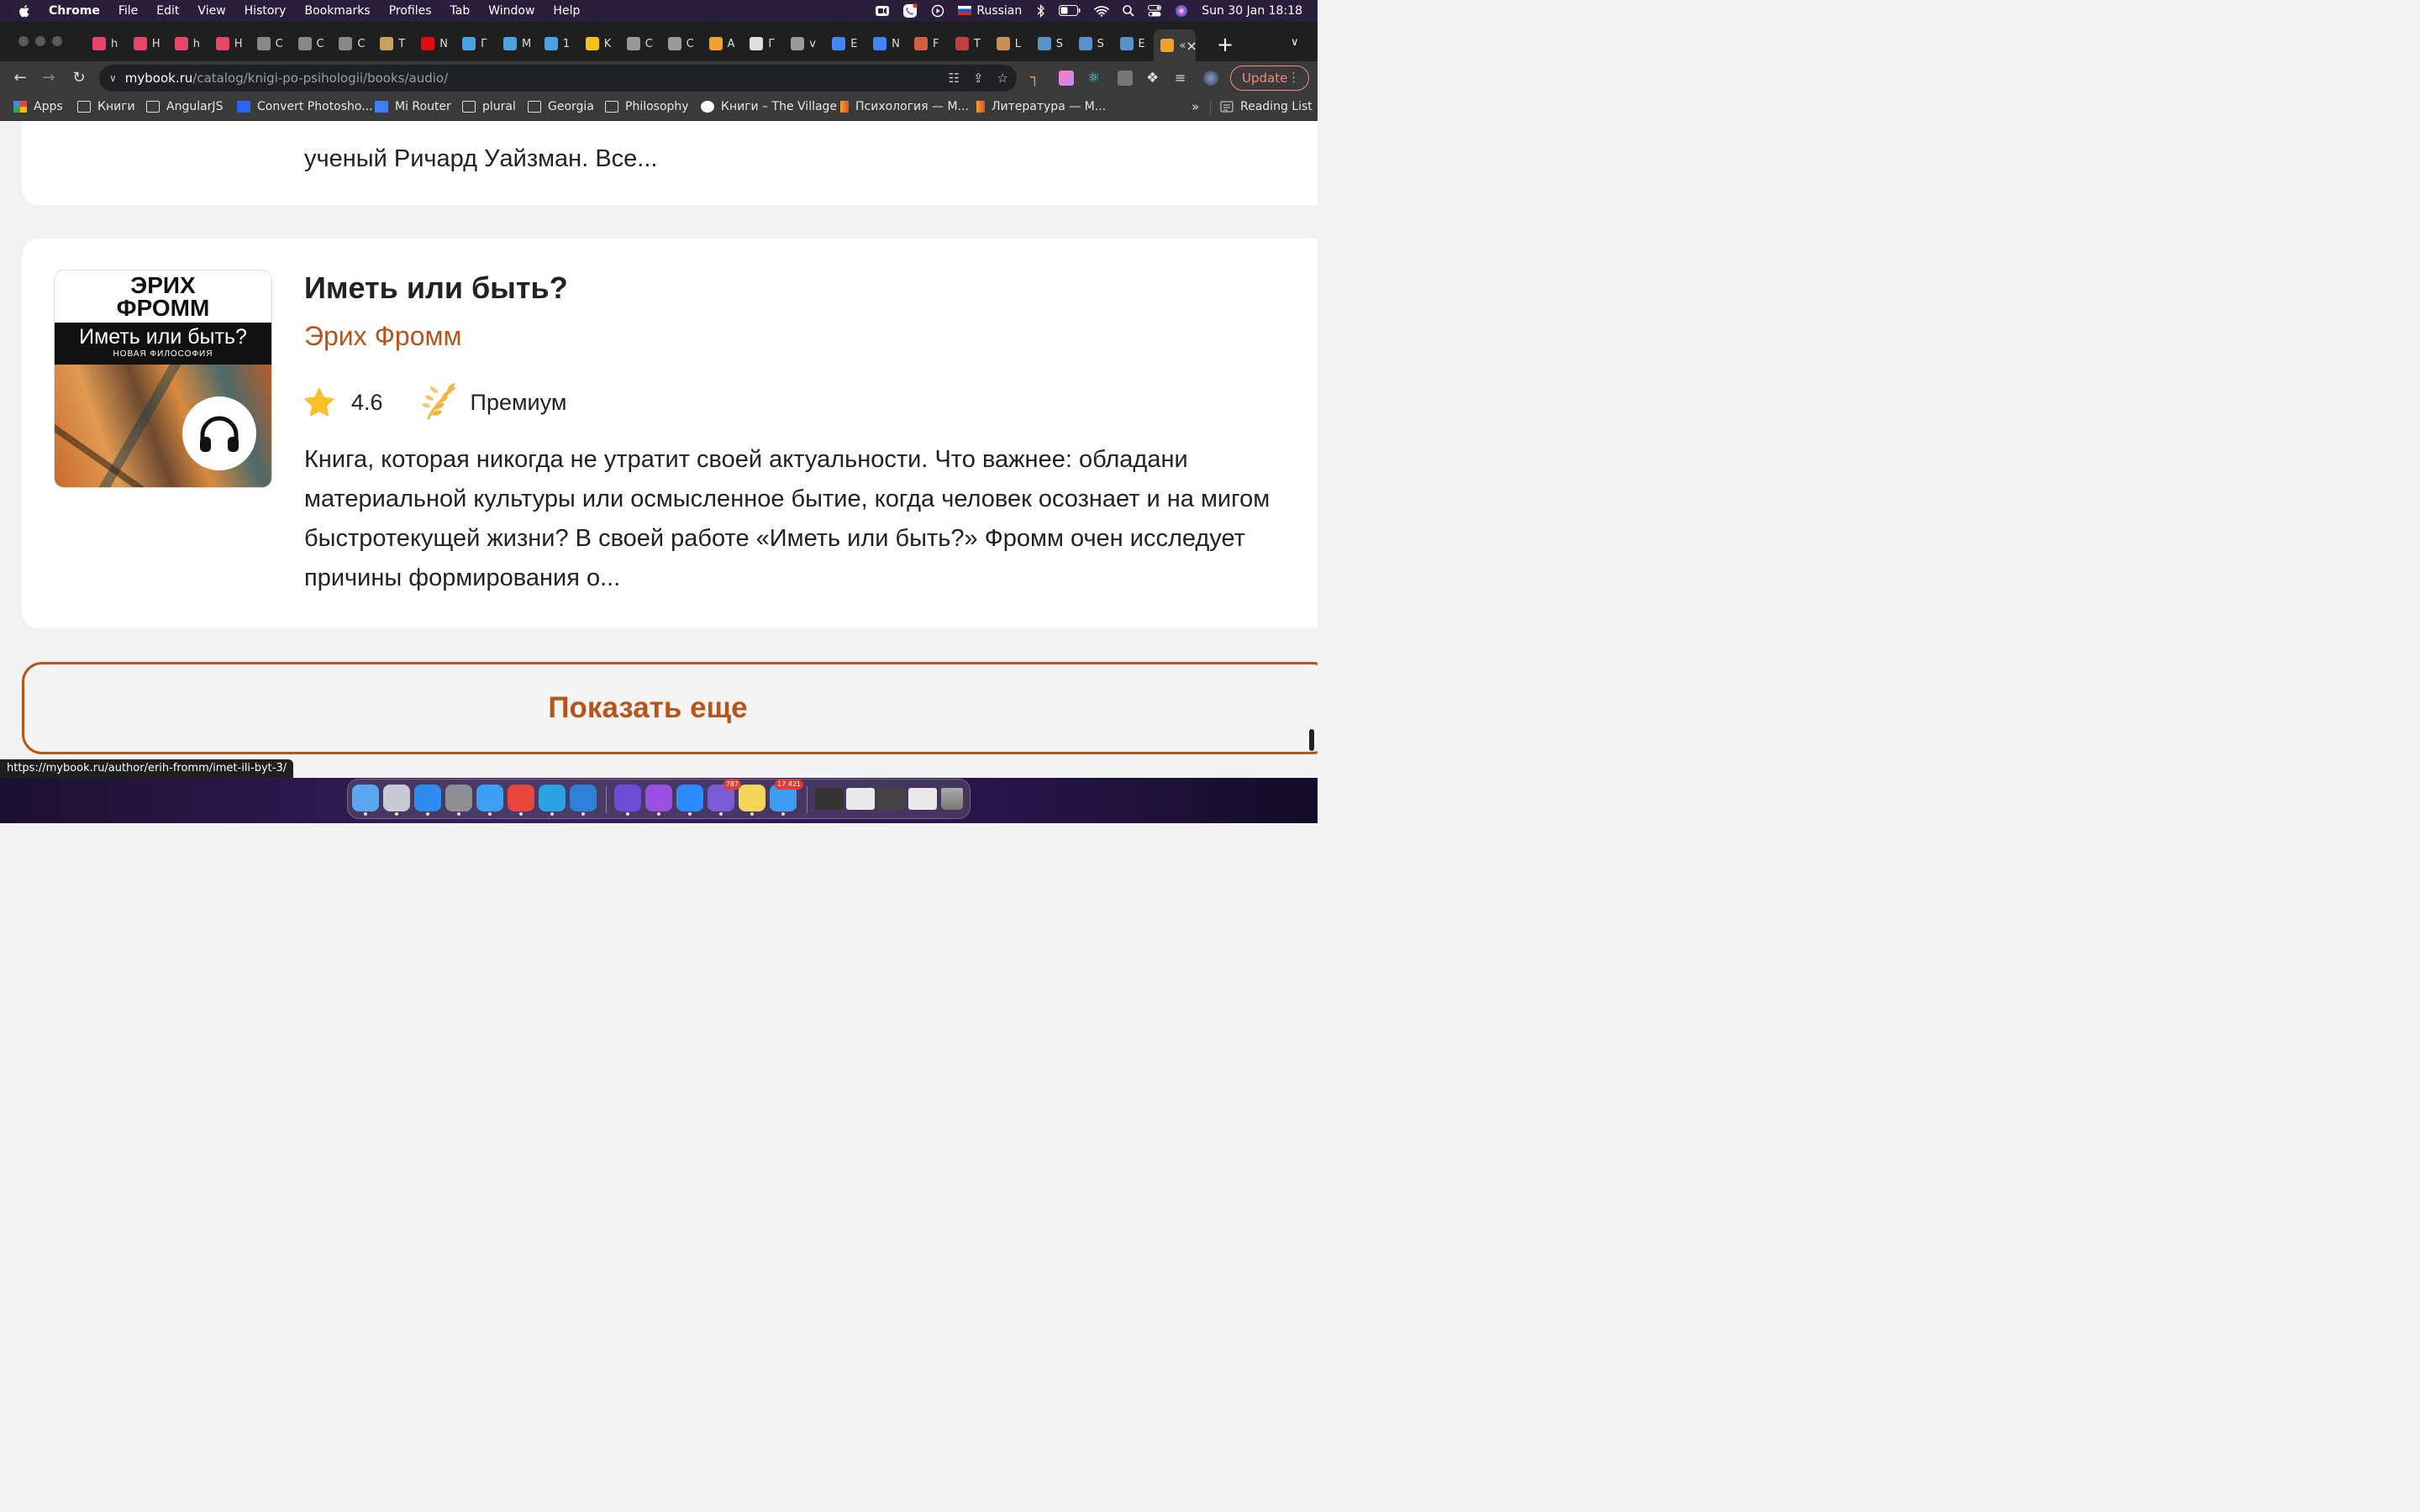  I want to click on spotlight-search-icon, so click(1128, 10).